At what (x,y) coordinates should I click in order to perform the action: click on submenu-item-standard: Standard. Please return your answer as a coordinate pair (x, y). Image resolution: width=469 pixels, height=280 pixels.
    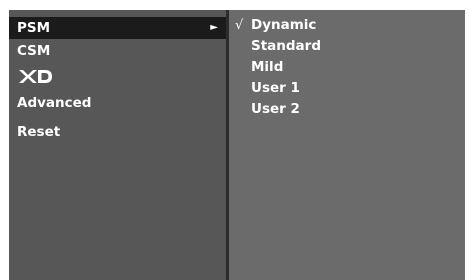
    Looking at the image, I should click on (347, 46).